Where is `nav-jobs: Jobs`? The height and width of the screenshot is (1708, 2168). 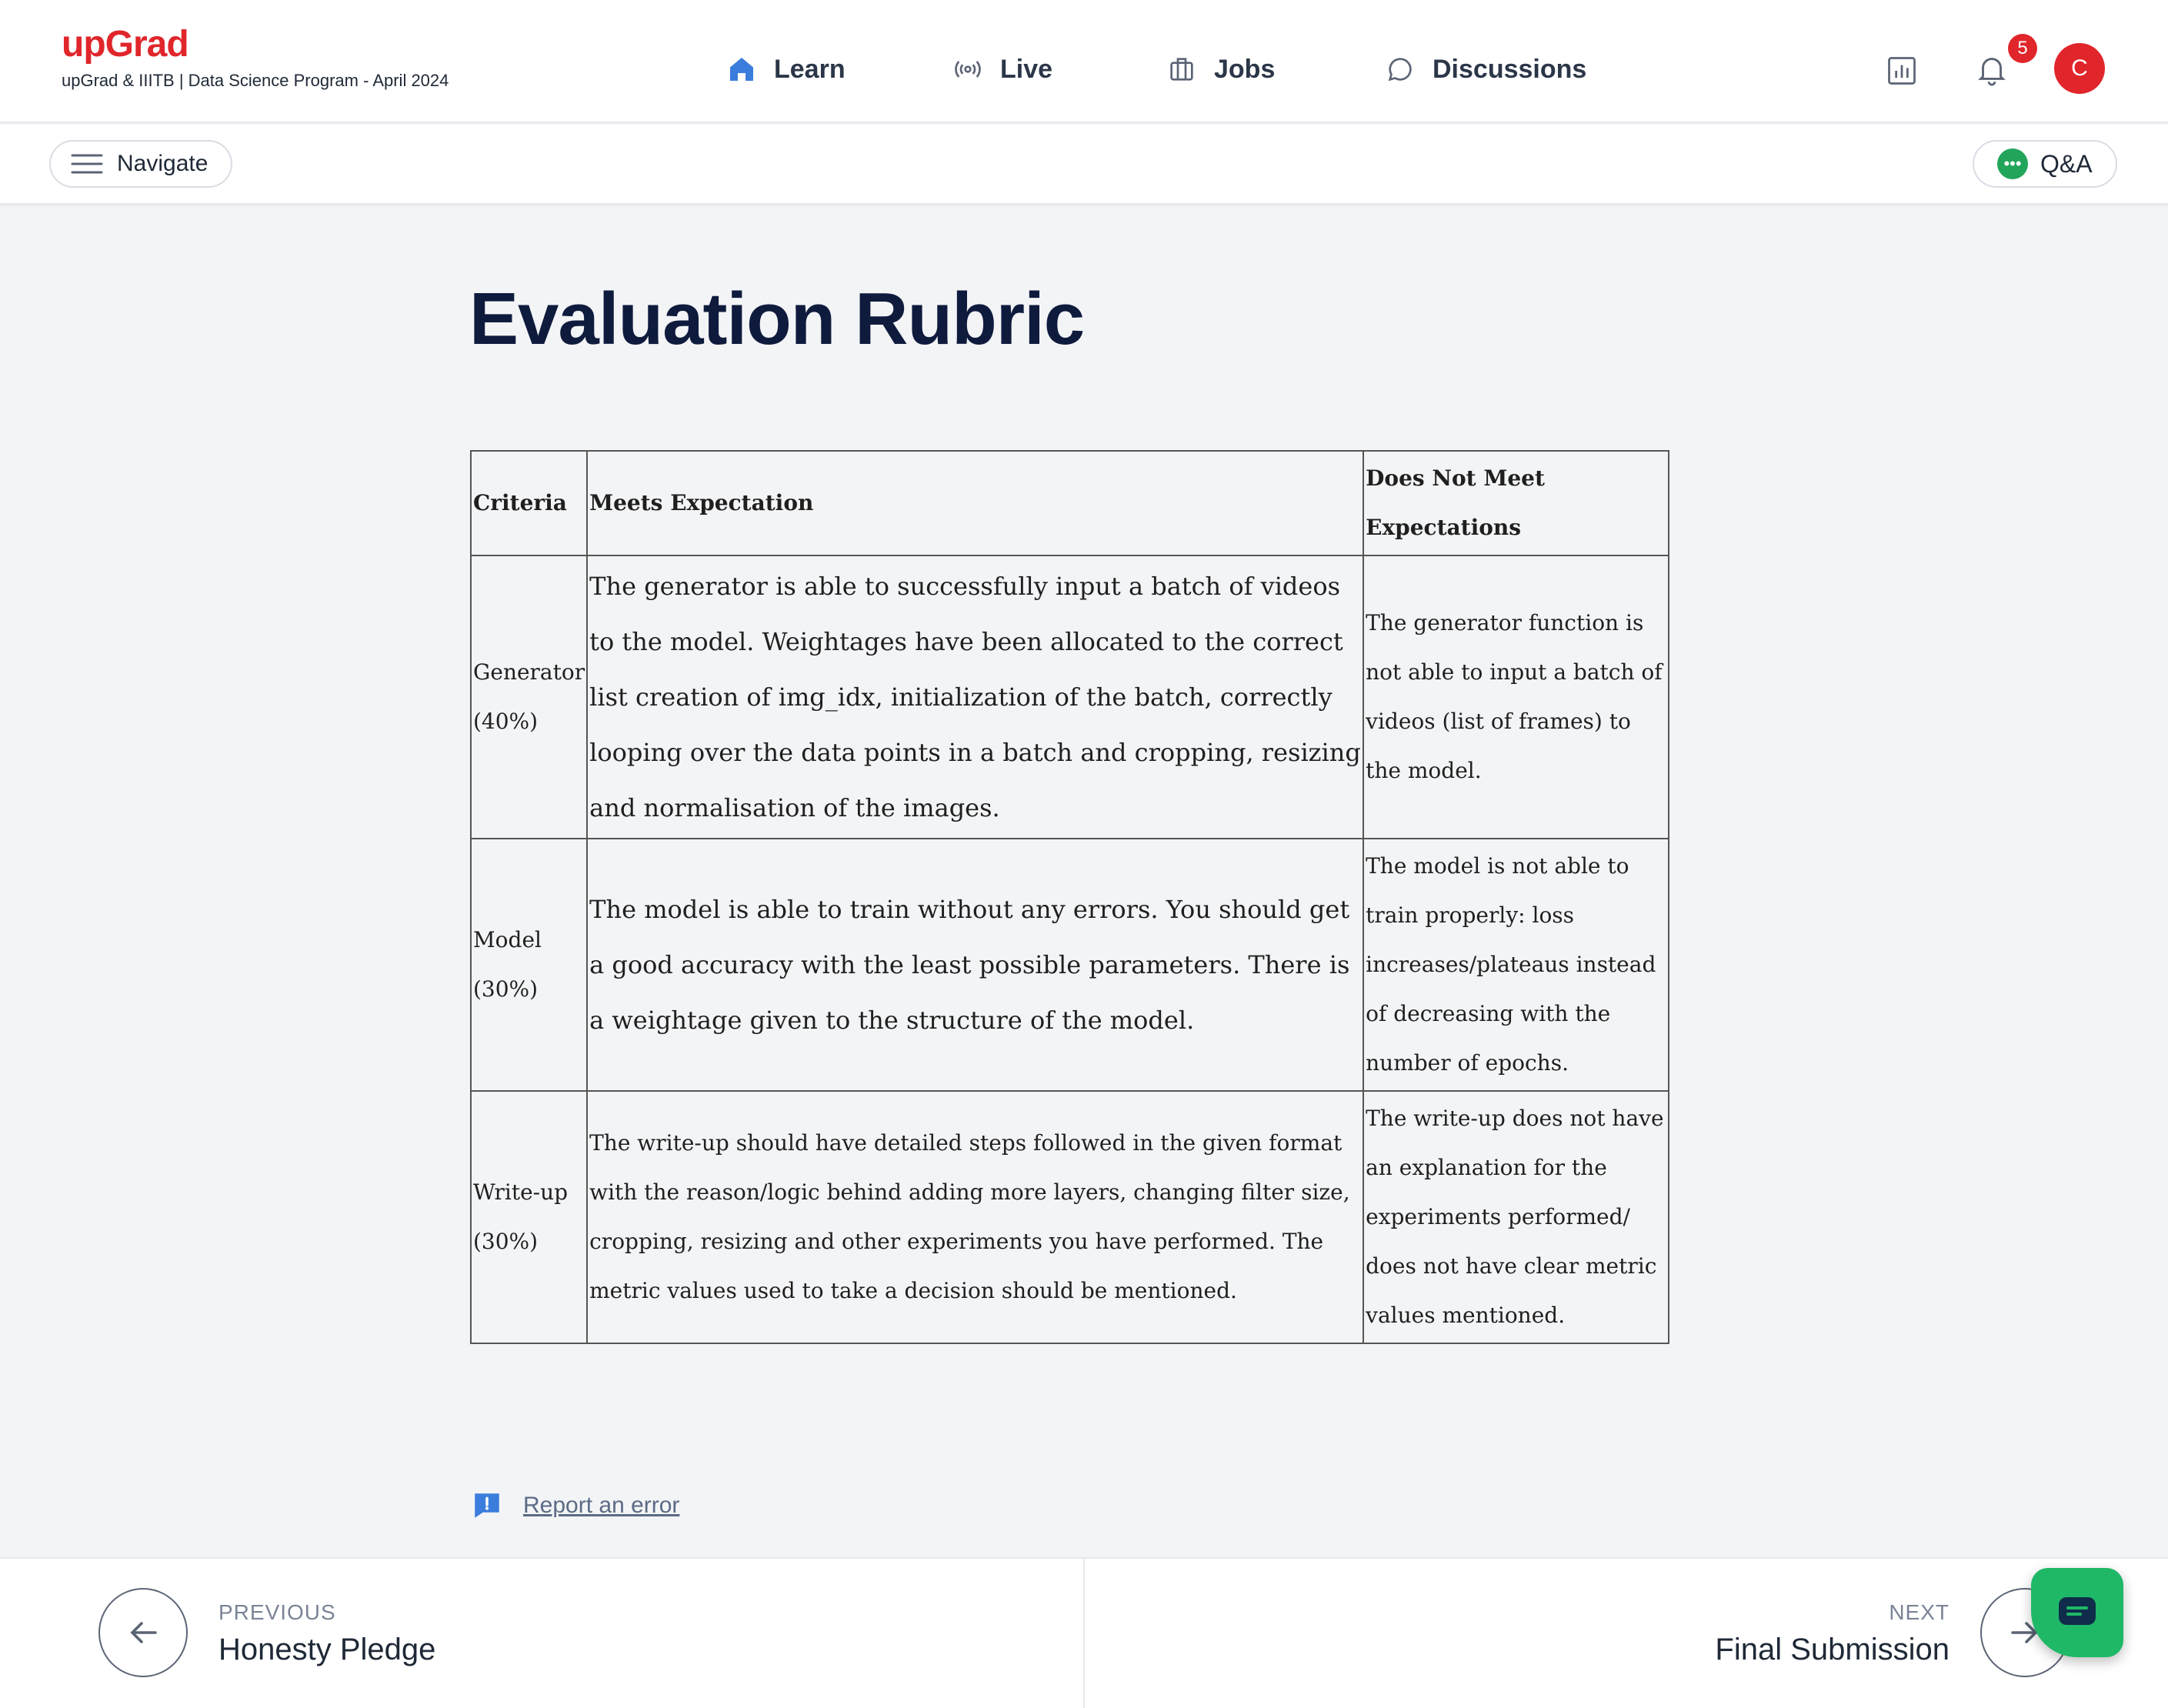
nav-jobs: Jobs is located at coordinates (1221, 70).